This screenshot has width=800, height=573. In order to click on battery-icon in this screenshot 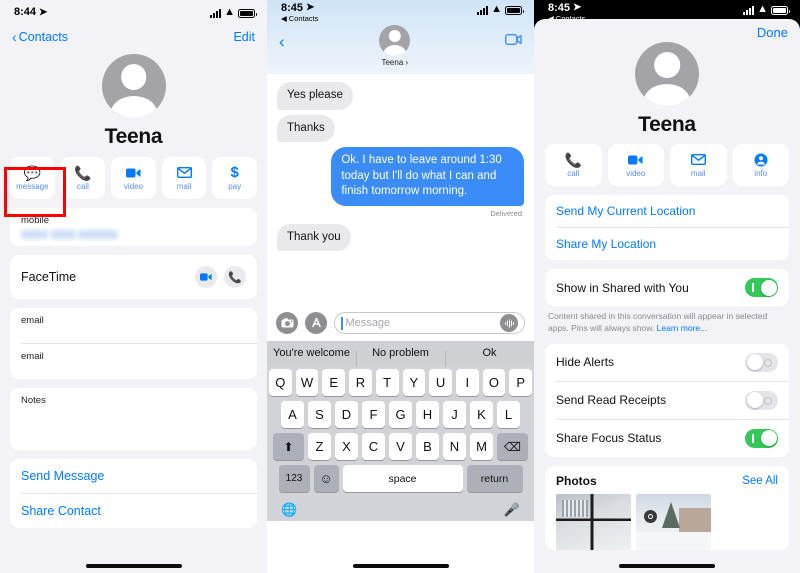, I will do `click(514, 10)`.